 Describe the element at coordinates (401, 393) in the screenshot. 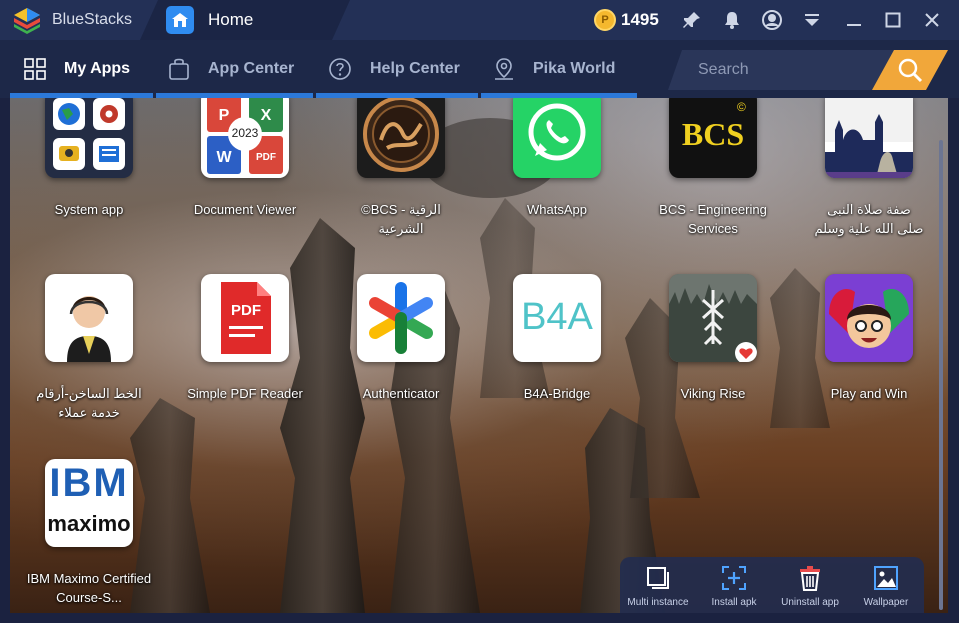

I see `app-label: Authenticator` at that location.